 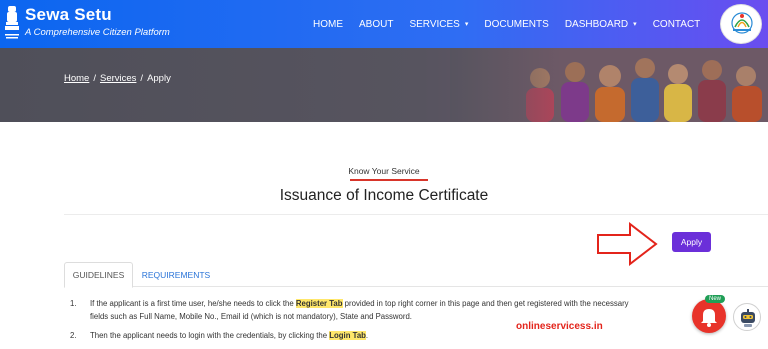 I want to click on know-your-service-label: Know Your Service, so click(x=384, y=171).